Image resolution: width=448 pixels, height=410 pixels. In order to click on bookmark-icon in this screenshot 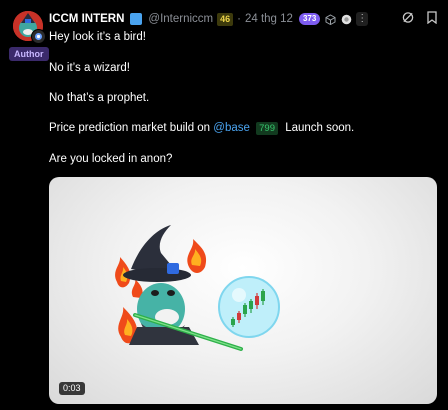, I will do `click(432, 17)`.